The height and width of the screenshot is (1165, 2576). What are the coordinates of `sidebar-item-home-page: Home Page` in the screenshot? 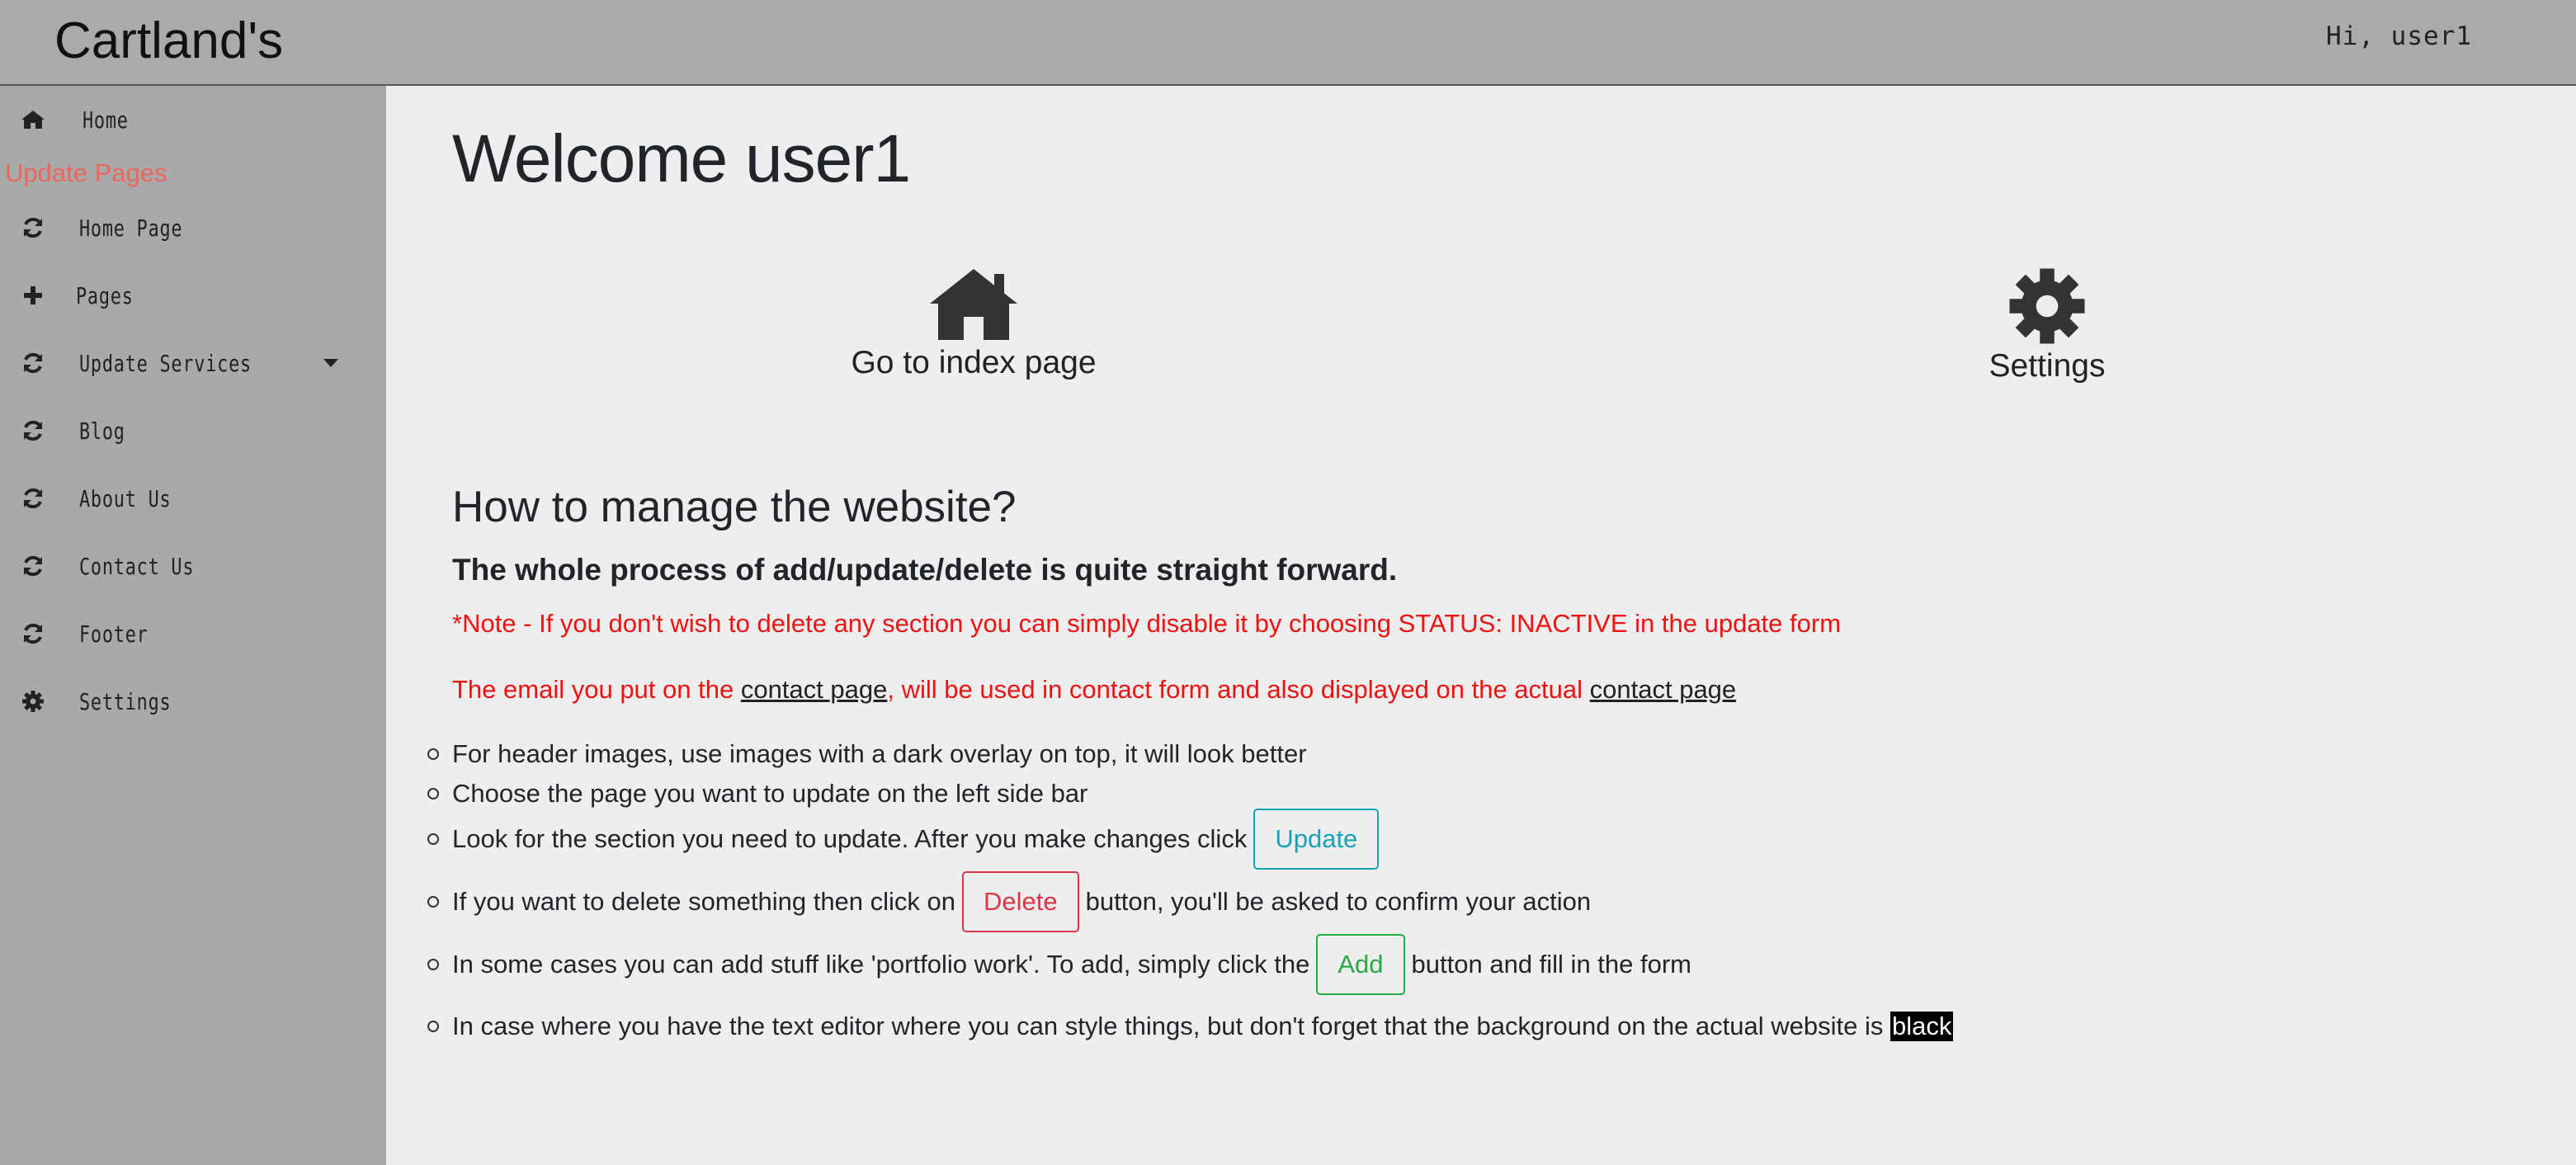 It's located at (193, 227).